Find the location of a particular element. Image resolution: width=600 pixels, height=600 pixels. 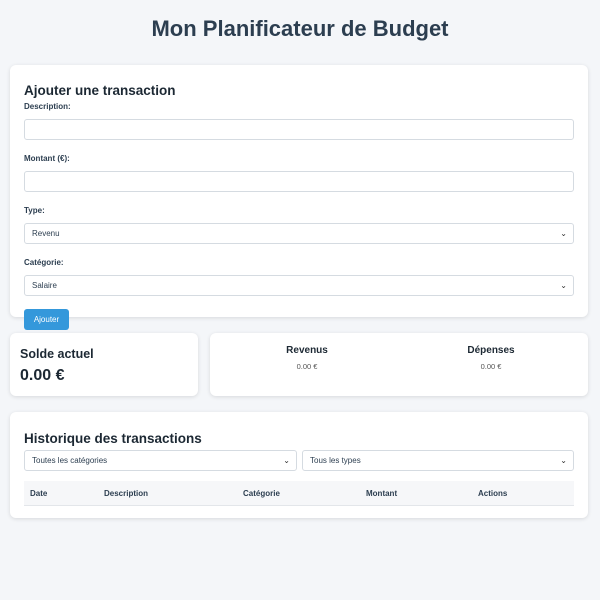

page-title: Mon Planificateur de Budget is located at coordinates (300, 28).